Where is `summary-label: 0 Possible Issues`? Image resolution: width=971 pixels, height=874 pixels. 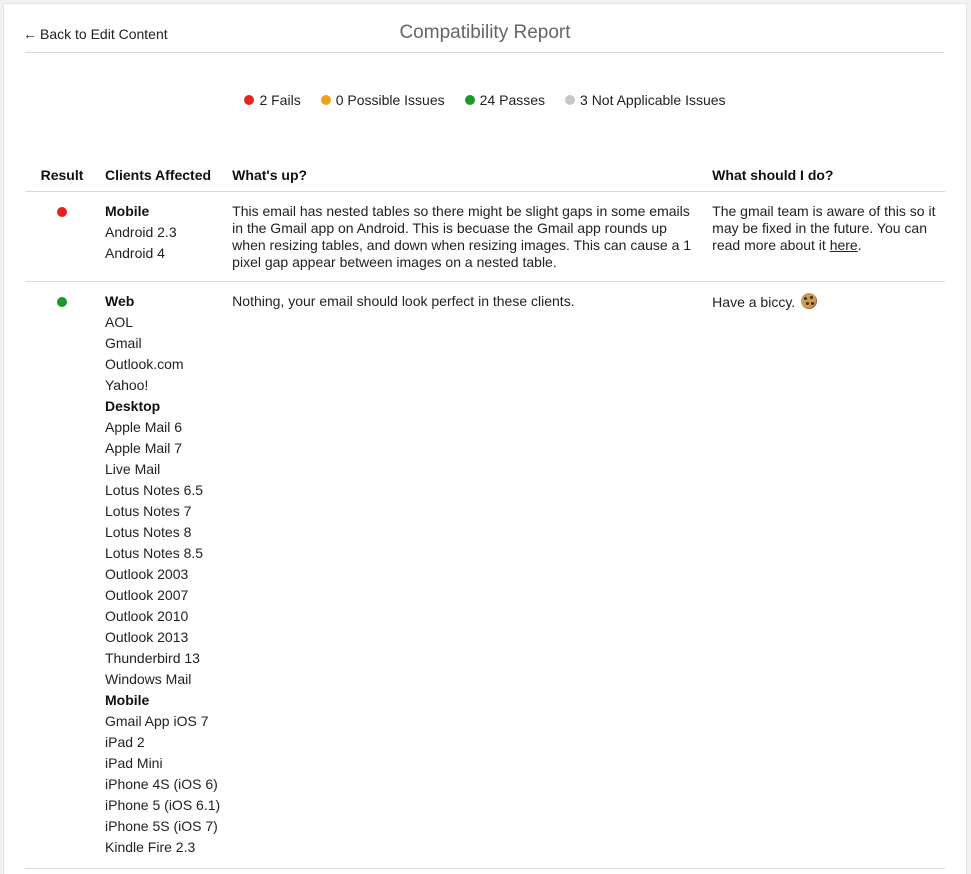
summary-label: 0 Possible Issues is located at coordinates (390, 100).